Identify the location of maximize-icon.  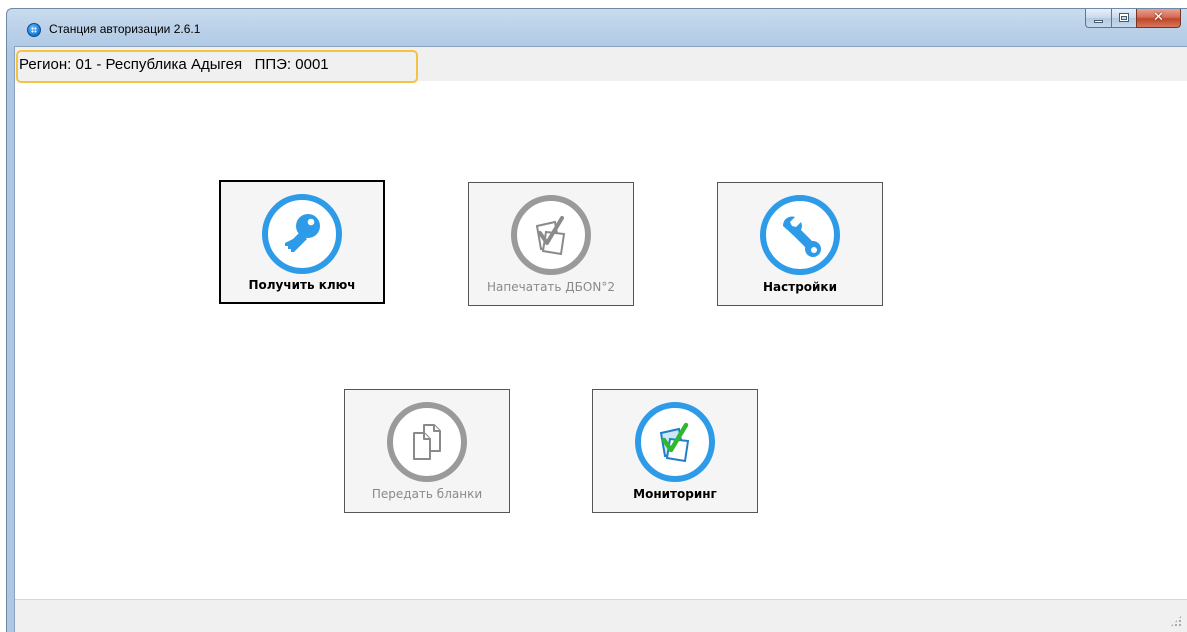
(1124, 17).